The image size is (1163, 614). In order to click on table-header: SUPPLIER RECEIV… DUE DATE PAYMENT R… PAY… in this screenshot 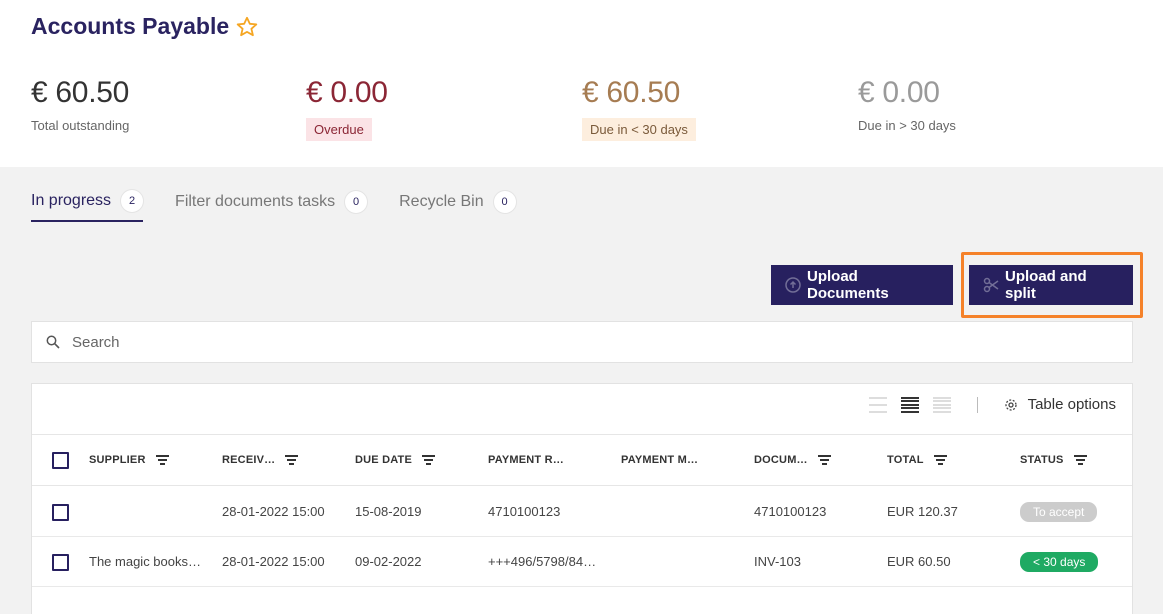, I will do `click(582, 460)`.